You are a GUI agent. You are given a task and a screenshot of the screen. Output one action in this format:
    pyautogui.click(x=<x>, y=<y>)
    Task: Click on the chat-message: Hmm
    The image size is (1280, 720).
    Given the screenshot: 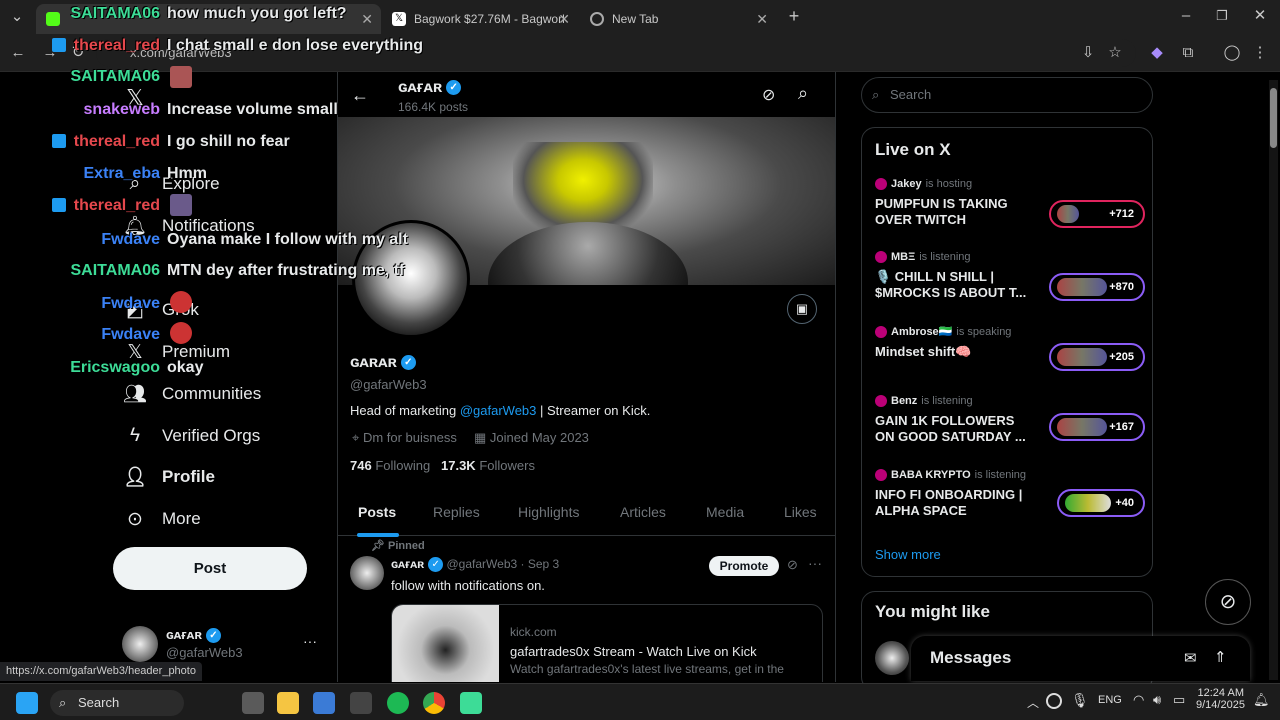 What is the action you would take?
    pyautogui.click(x=187, y=173)
    